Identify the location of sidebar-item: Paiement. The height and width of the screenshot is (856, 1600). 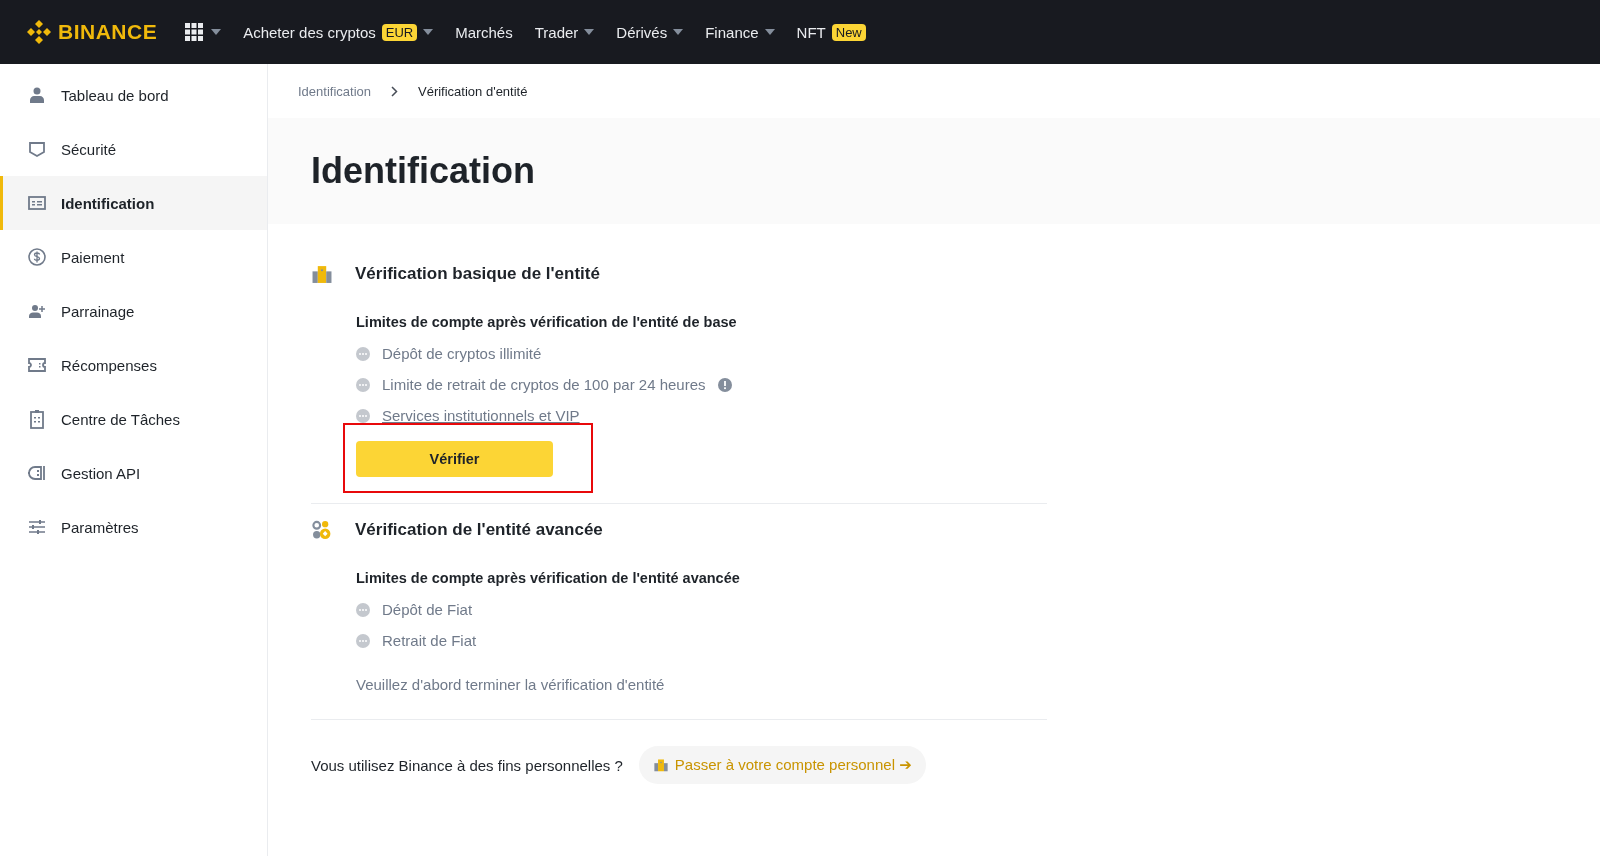
(133, 257).